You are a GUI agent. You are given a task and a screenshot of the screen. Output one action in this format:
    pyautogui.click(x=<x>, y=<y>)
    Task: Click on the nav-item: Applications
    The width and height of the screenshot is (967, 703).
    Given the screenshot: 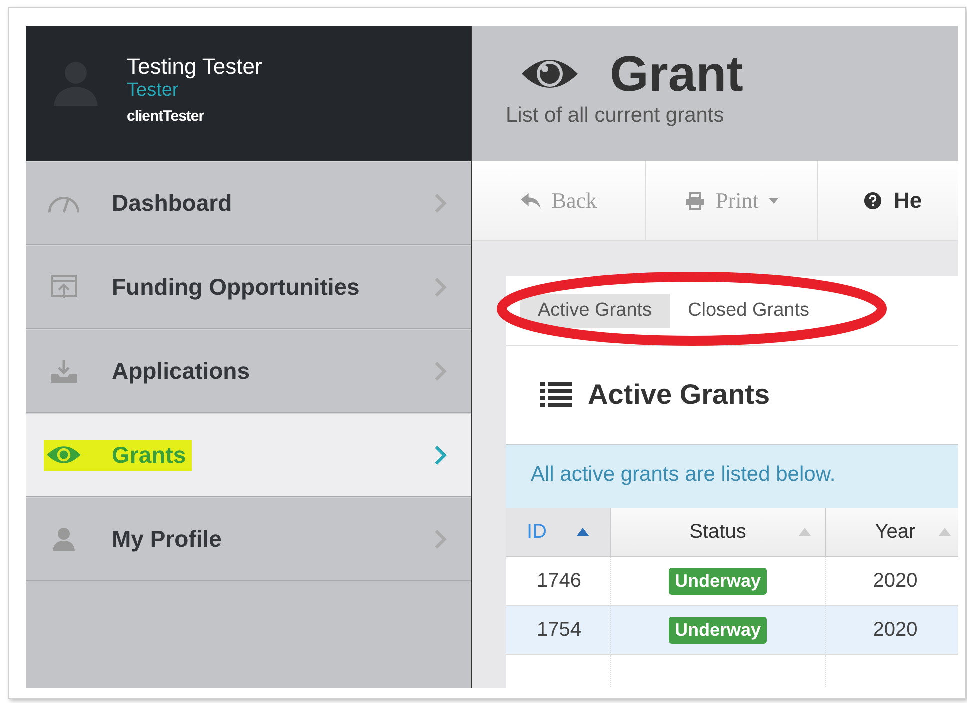 What is the action you would take?
    pyautogui.click(x=248, y=371)
    